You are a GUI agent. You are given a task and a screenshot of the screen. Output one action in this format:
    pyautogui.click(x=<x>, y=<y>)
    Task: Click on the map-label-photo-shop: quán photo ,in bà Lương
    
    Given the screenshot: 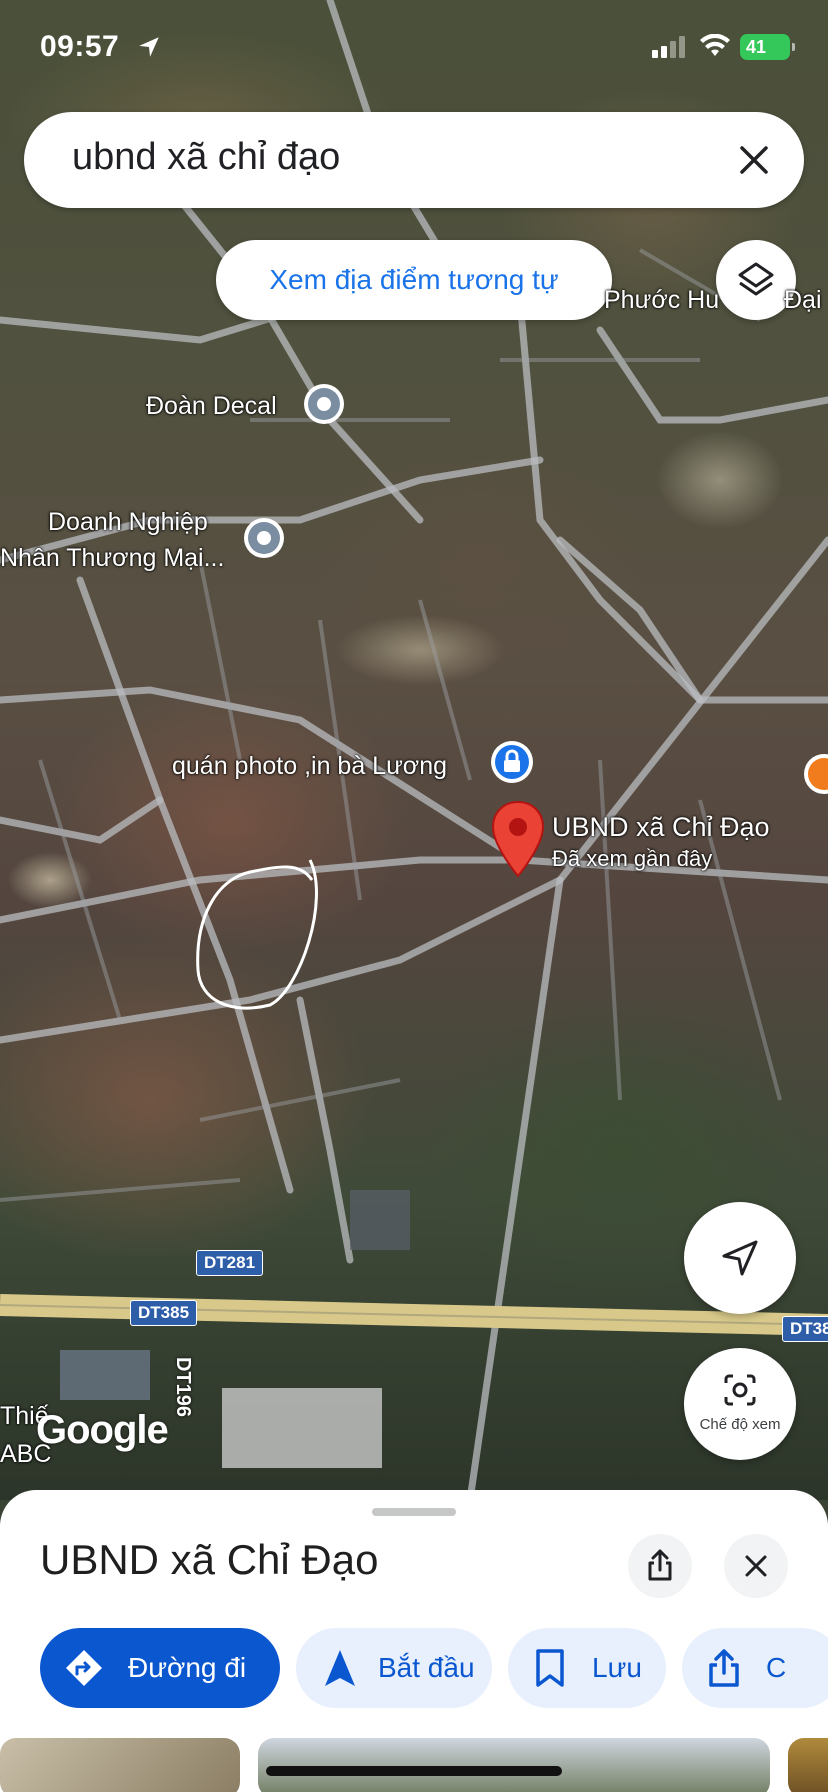 What is the action you would take?
    pyautogui.click(x=309, y=766)
    